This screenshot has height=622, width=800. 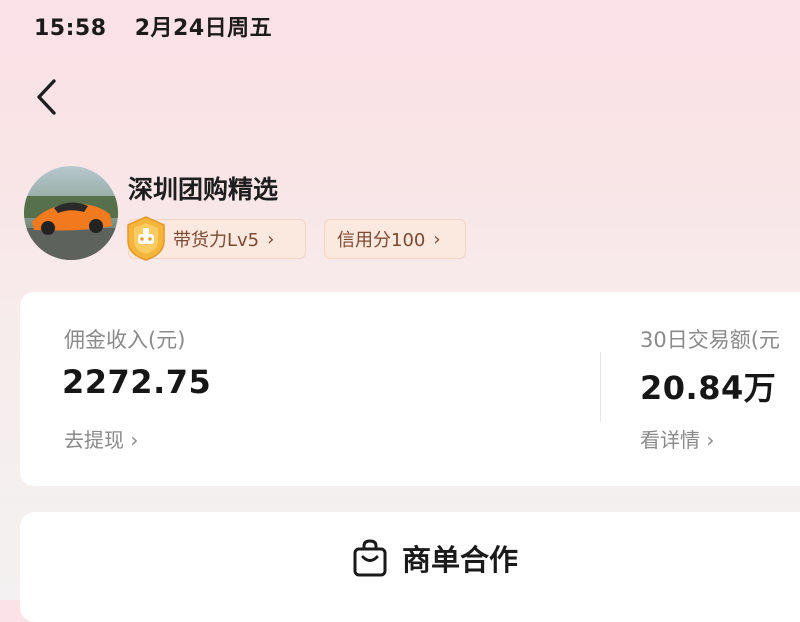 I want to click on back-button, so click(x=50, y=97).